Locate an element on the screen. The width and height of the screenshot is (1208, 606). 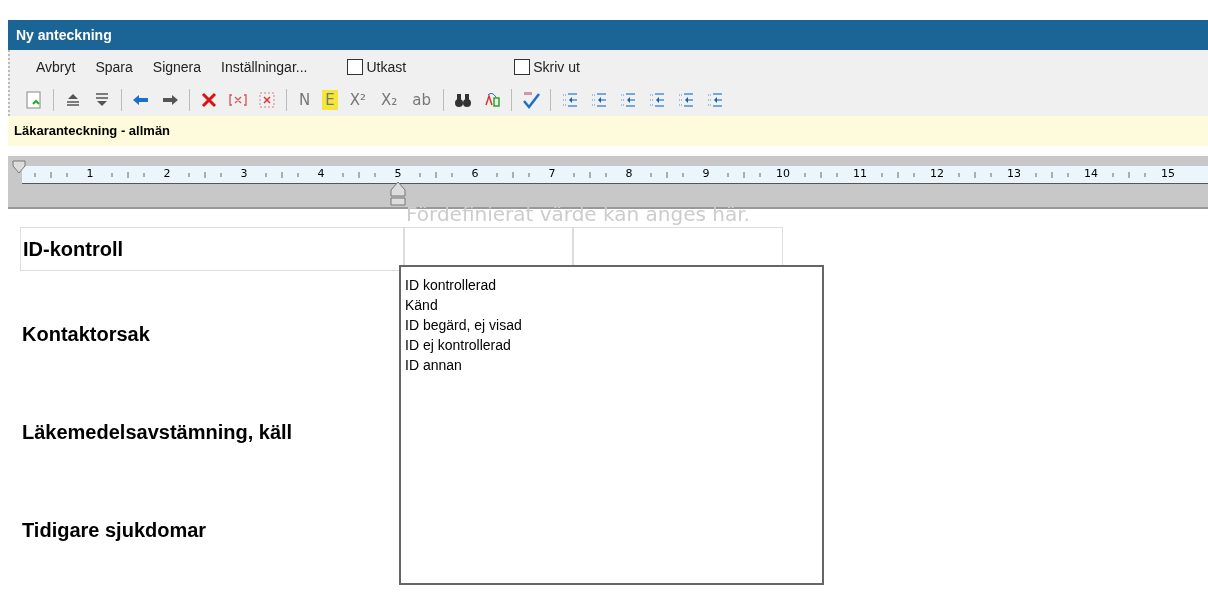
menu-item: Spara is located at coordinates (114, 67).